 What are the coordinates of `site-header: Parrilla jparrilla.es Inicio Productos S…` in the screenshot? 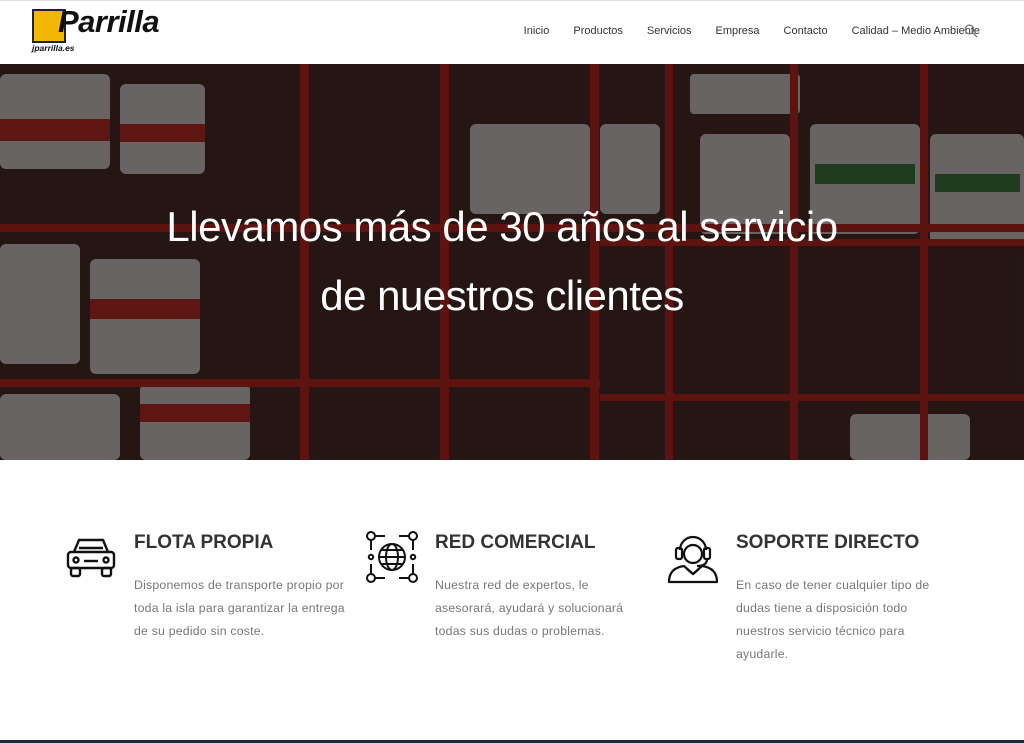 It's located at (512, 32).